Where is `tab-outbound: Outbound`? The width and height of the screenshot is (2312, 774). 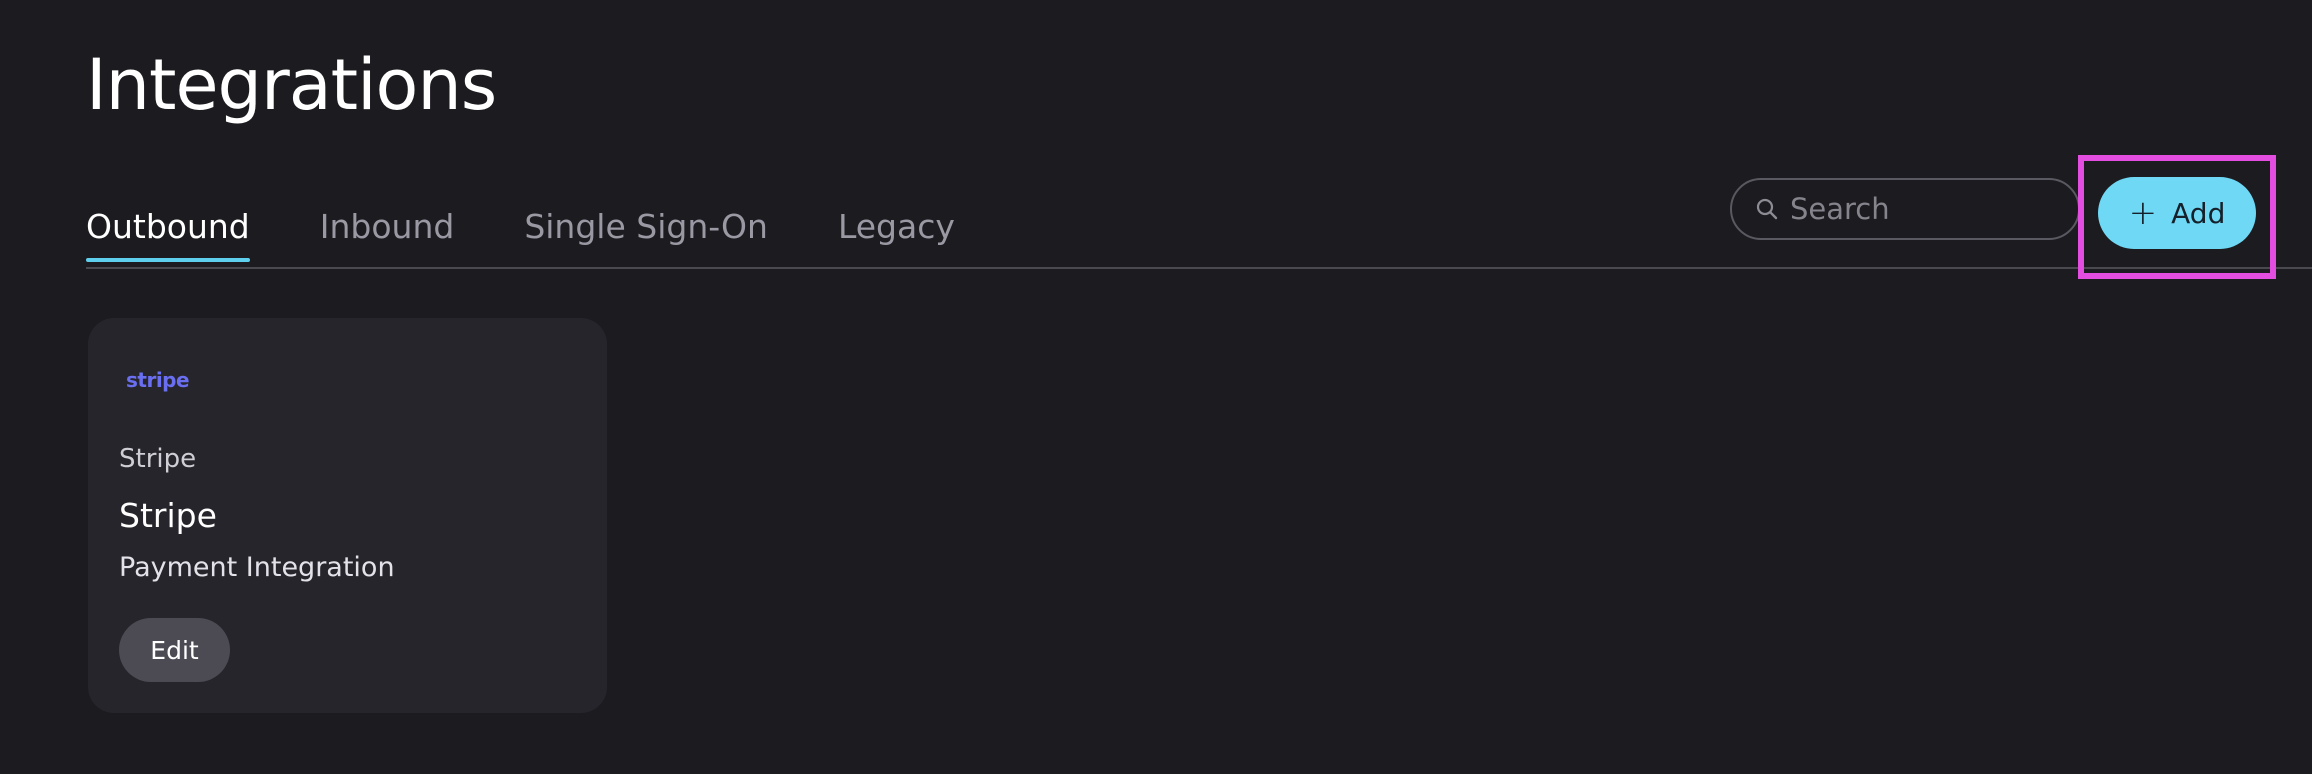
tab-outbound: Outbound is located at coordinates (168, 236).